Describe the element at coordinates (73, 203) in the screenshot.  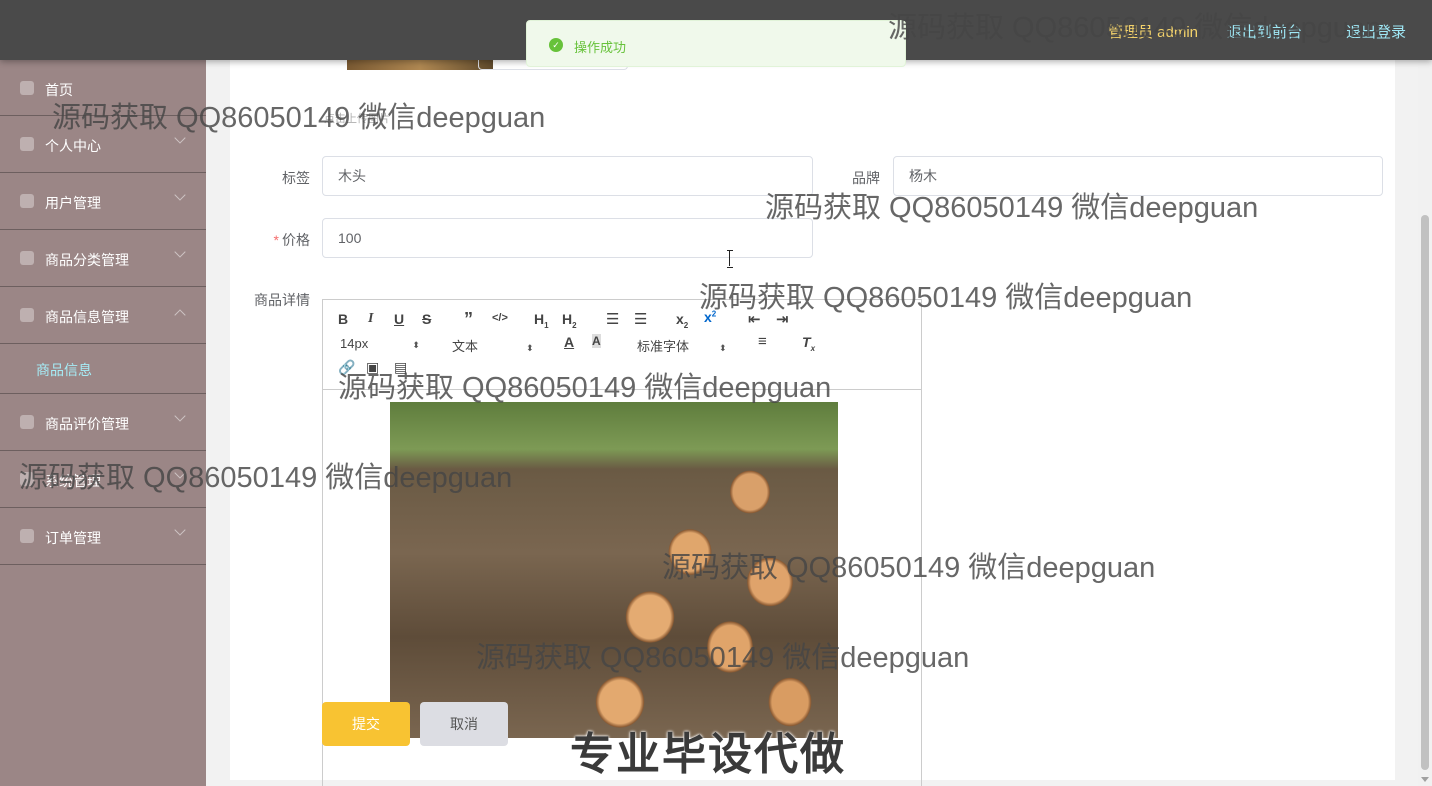
I see `sidebar-item-label: 用户管理` at that location.